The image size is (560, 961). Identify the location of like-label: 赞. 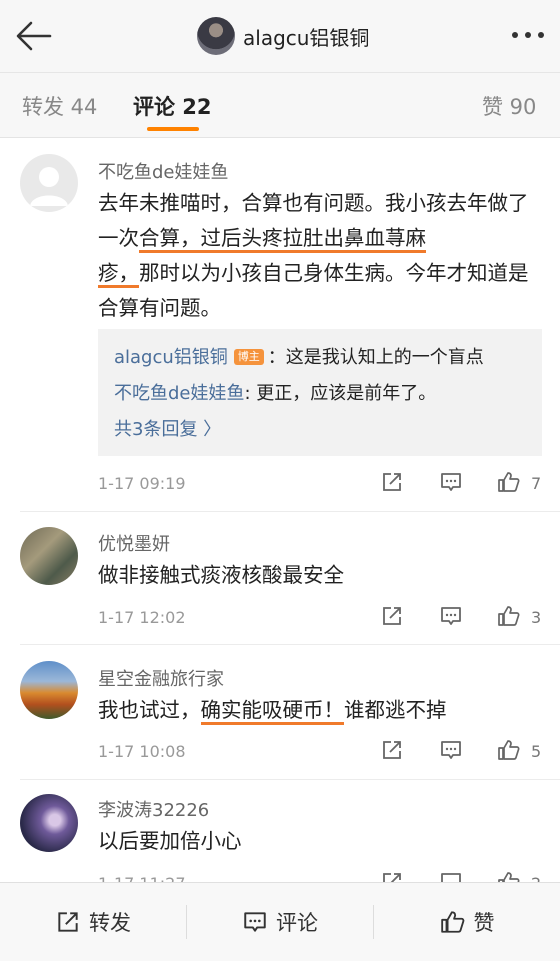
(484, 923).